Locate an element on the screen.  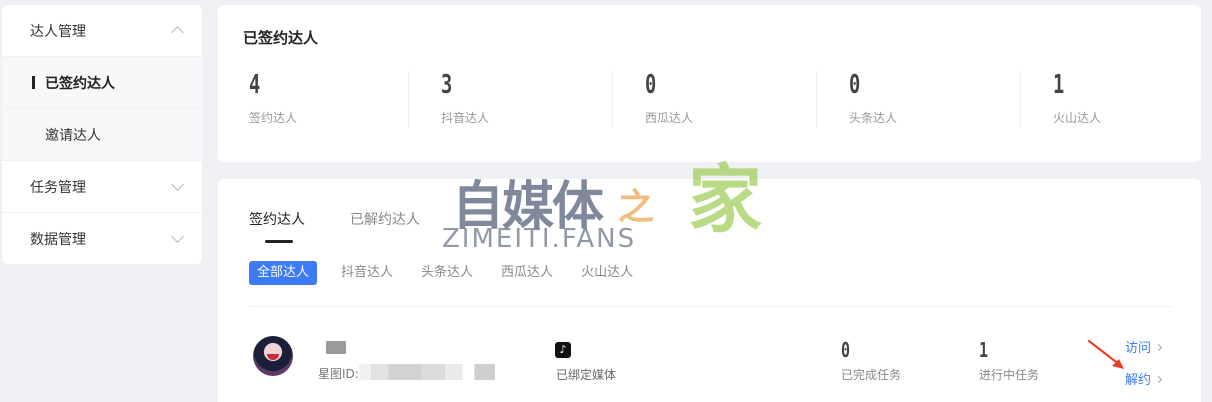
stat-xigua: 0 西瓜达人 is located at coordinates (747, 99).